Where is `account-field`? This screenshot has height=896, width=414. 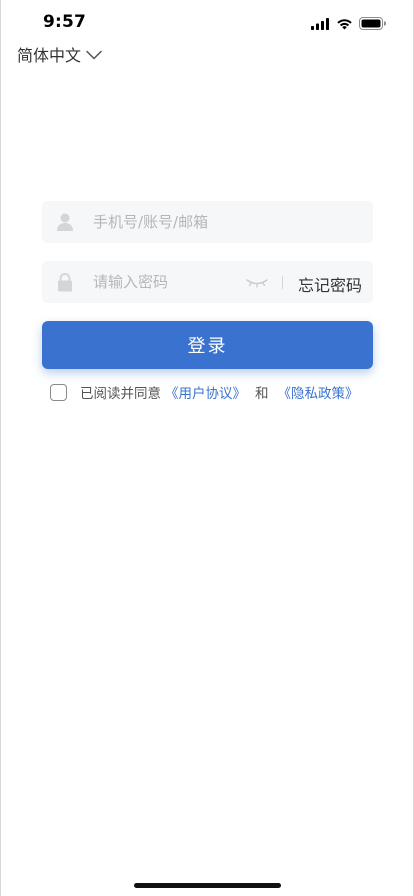
account-field is located at coordinates (207, 222).